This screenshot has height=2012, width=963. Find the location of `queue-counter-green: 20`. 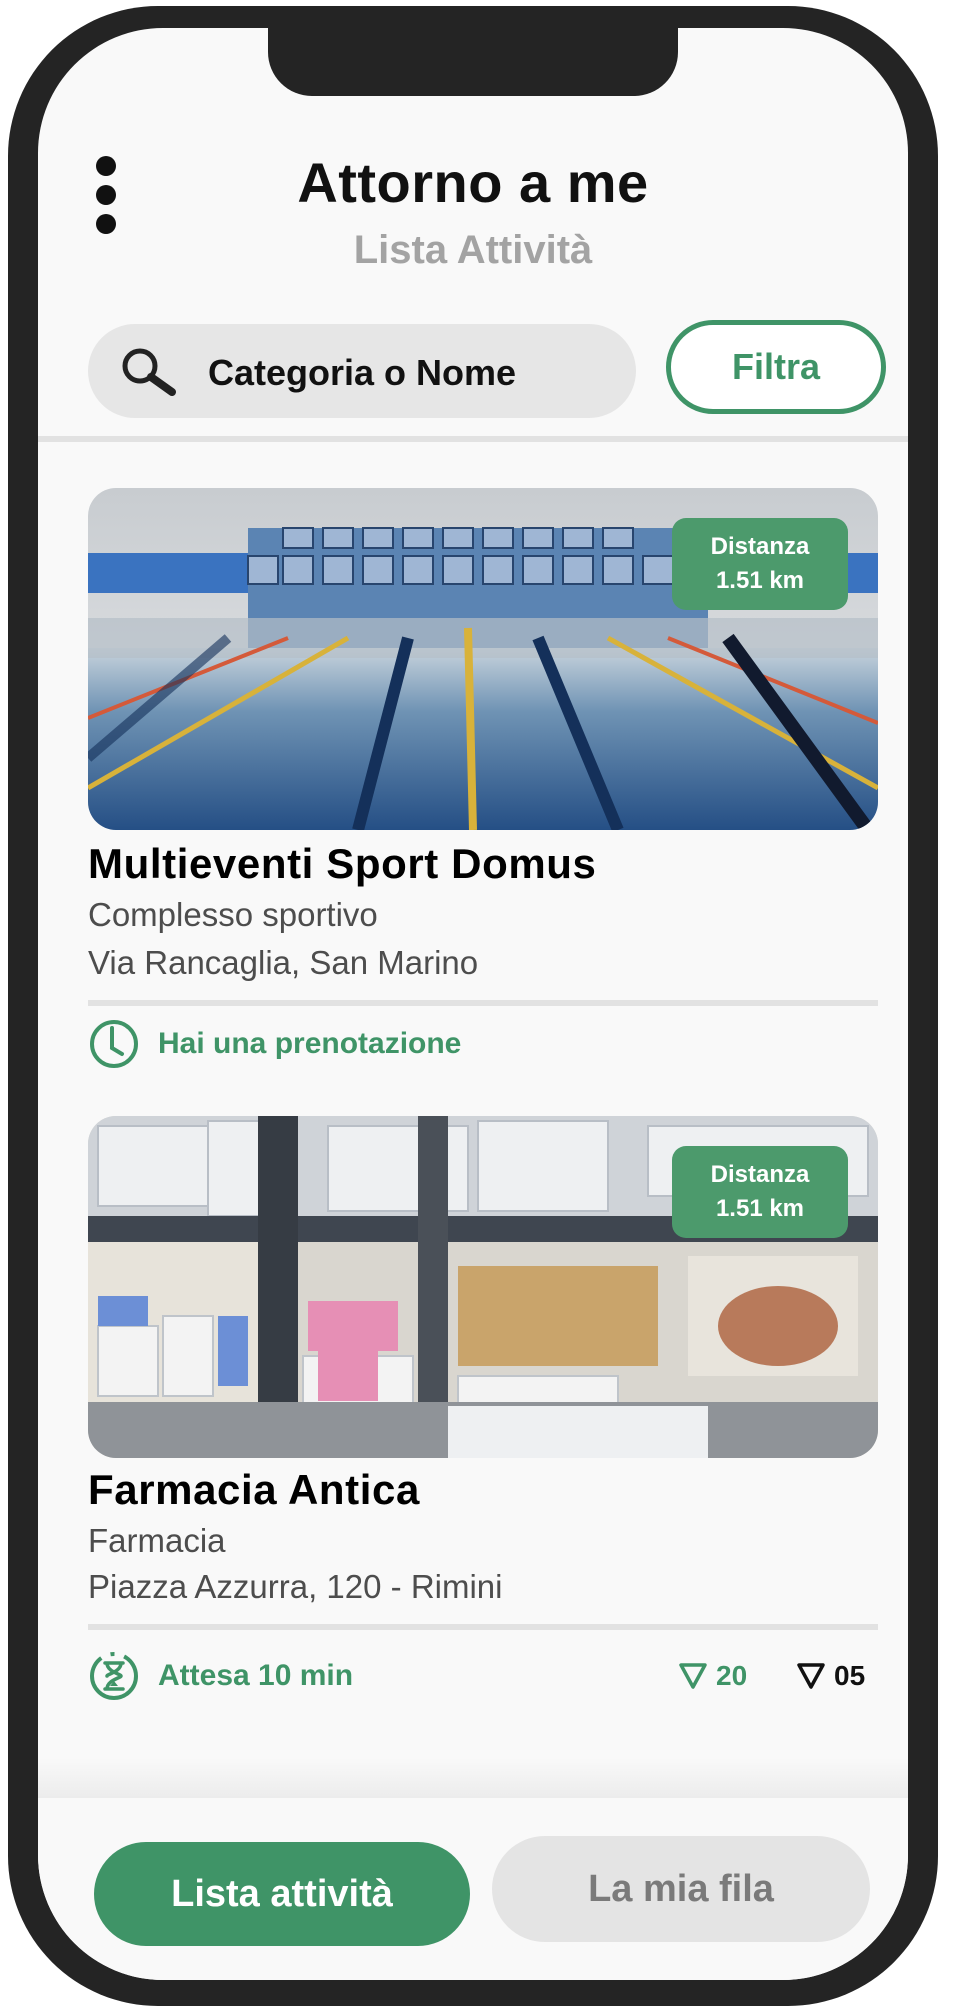

queue-counter-green: 20 is located at coordinates (712, 1676).